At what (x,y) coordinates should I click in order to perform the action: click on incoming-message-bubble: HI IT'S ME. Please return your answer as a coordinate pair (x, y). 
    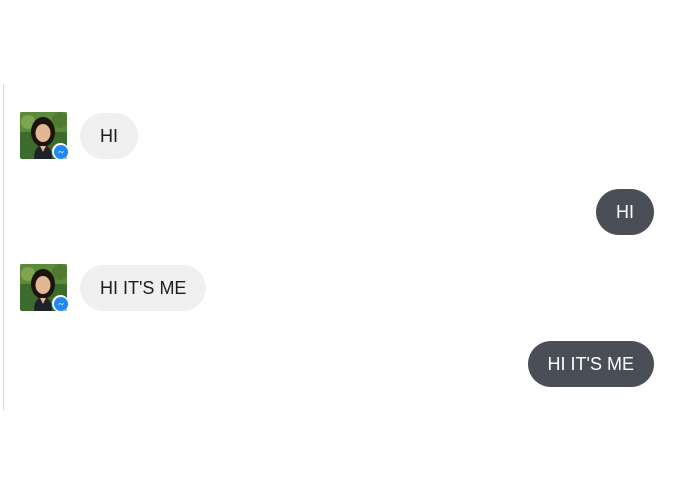
    Looking at the image, I should click on (143, 288).